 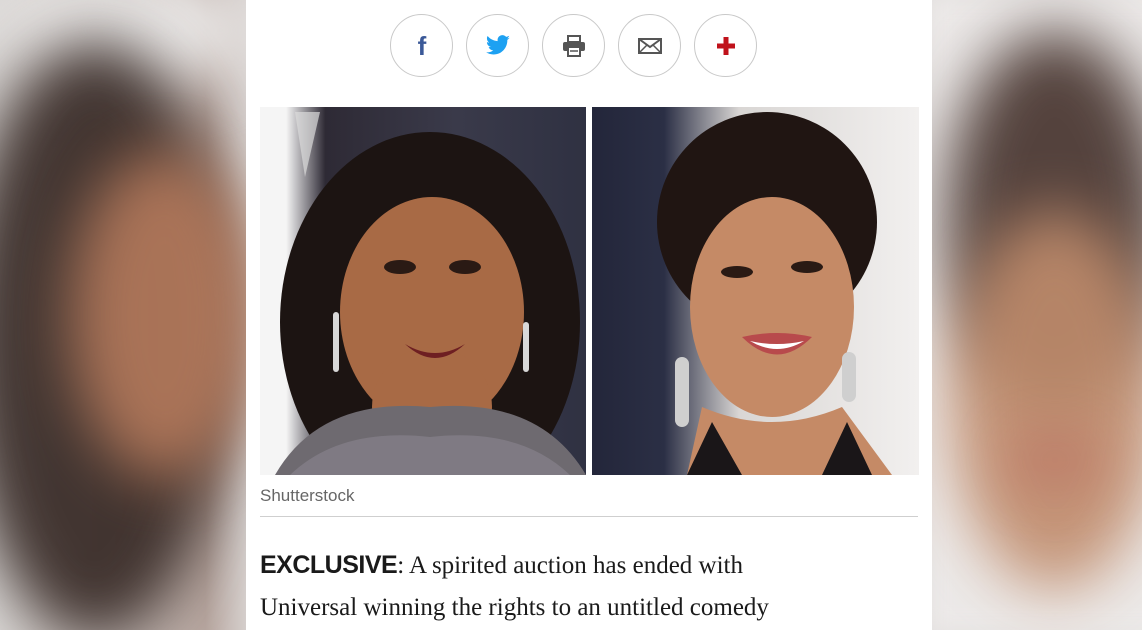 I want to click on print-icon, so click(x=573, y=45).